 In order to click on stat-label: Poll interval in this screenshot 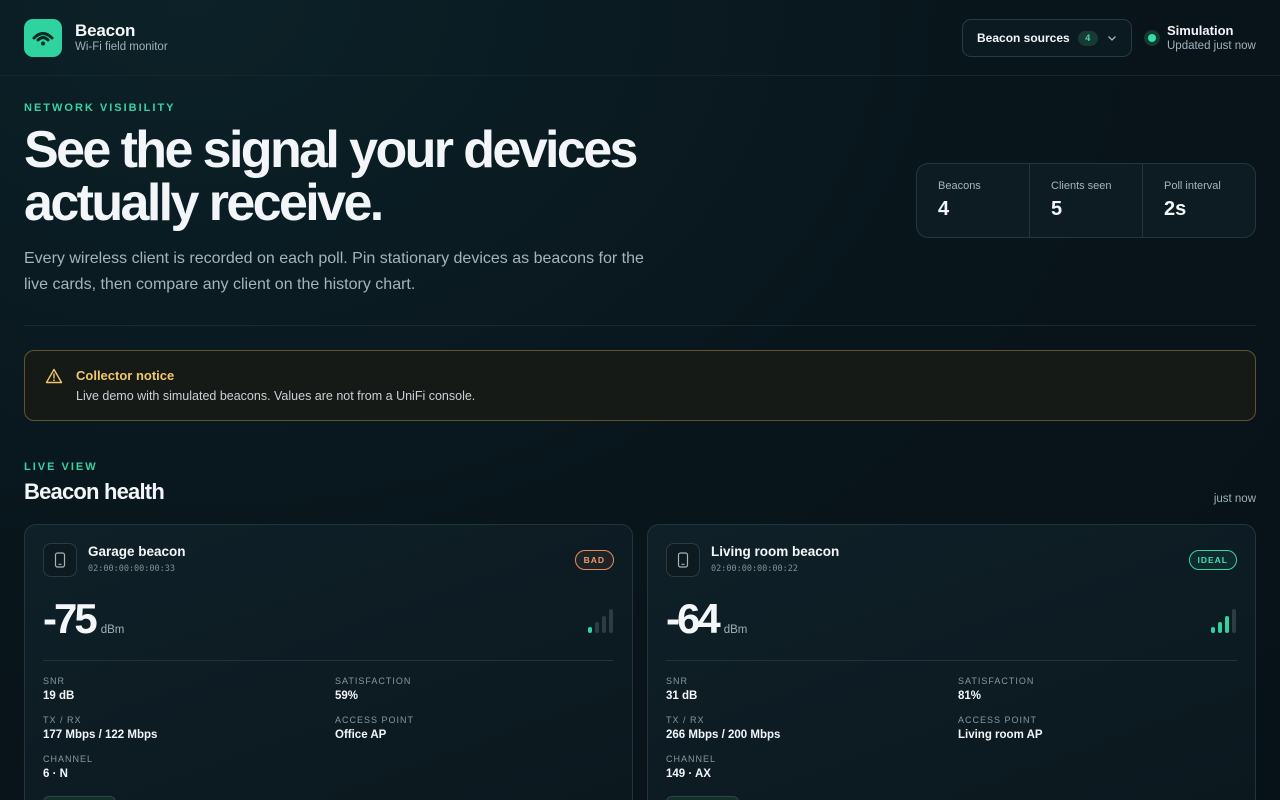, I will do `click(1192, 186)`.